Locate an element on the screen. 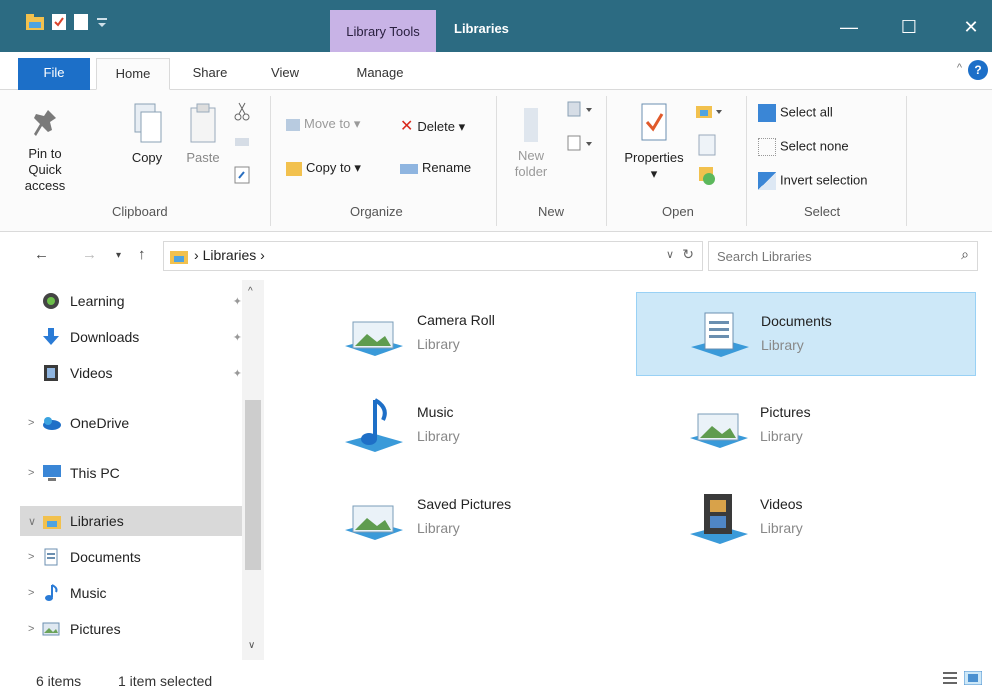 This screenshot has width=992, height=695. recent-locations-icon: ▾ is located at coordinates (118, 255).